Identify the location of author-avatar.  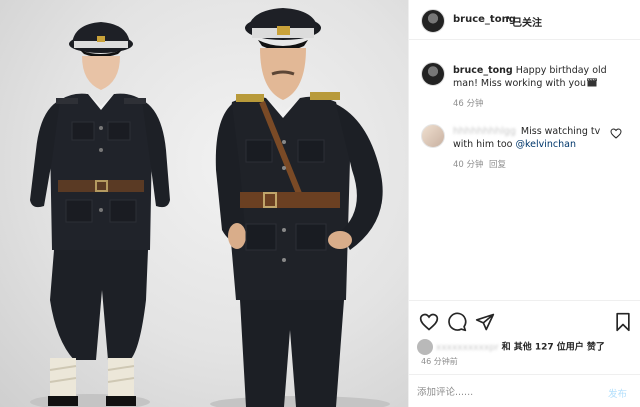
(433, 21).